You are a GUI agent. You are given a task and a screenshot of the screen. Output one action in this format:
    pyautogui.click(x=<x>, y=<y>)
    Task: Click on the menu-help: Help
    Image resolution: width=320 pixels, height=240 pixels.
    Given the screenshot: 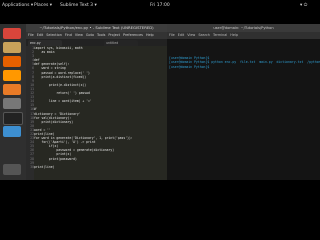 What is the action you would take?
    pyautogui.click(x=150, y=35)
    